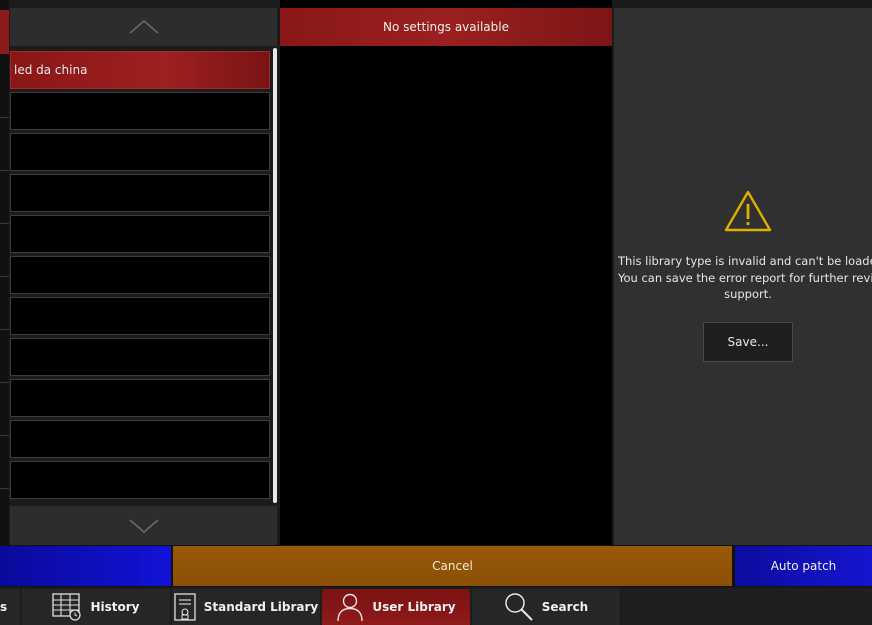 The height and width of the screenshot is (625, 872). I want to click on list-item: led da china, so click(140, 70).